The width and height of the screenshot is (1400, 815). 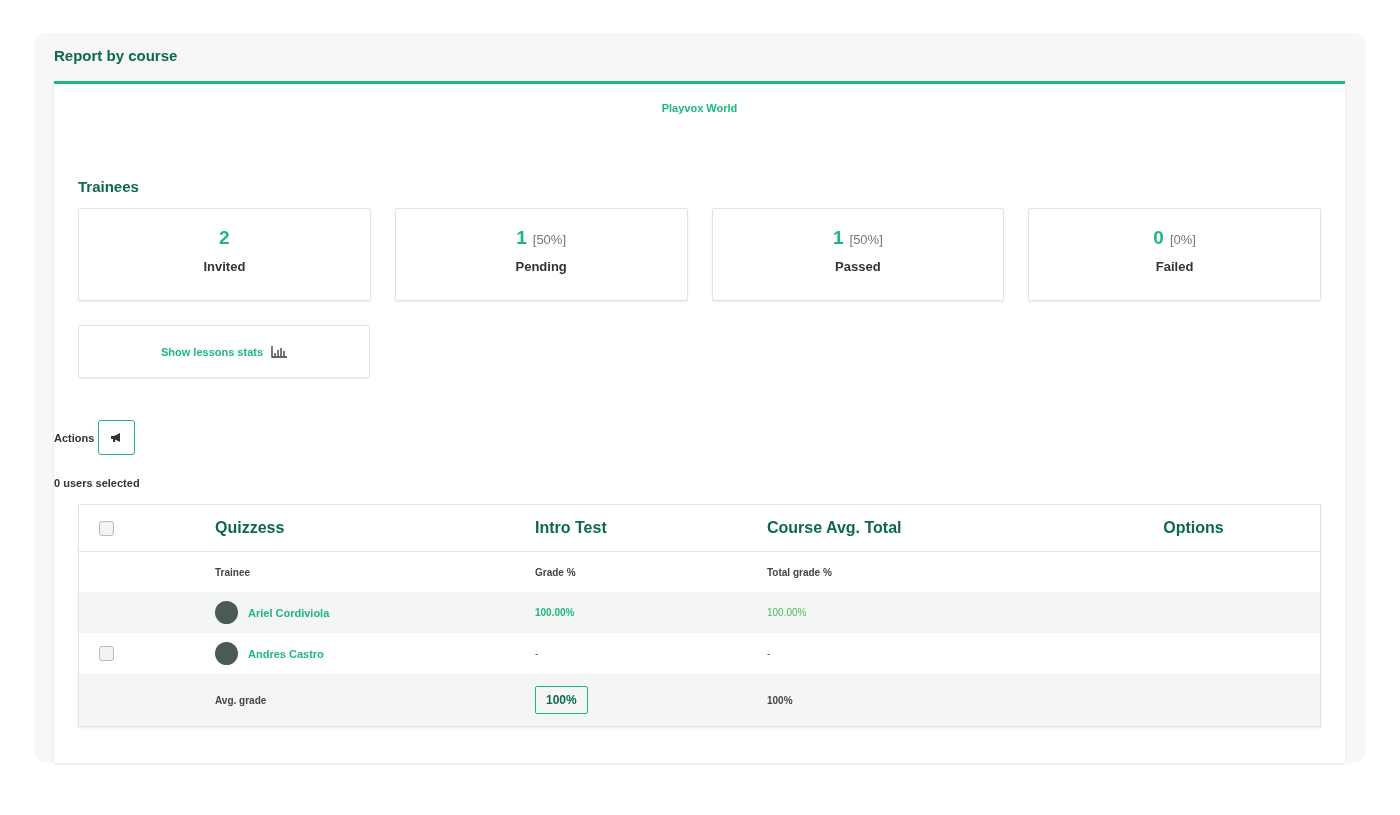 I want to click on stat-percent: [0%], so click(x=1182, y=239).